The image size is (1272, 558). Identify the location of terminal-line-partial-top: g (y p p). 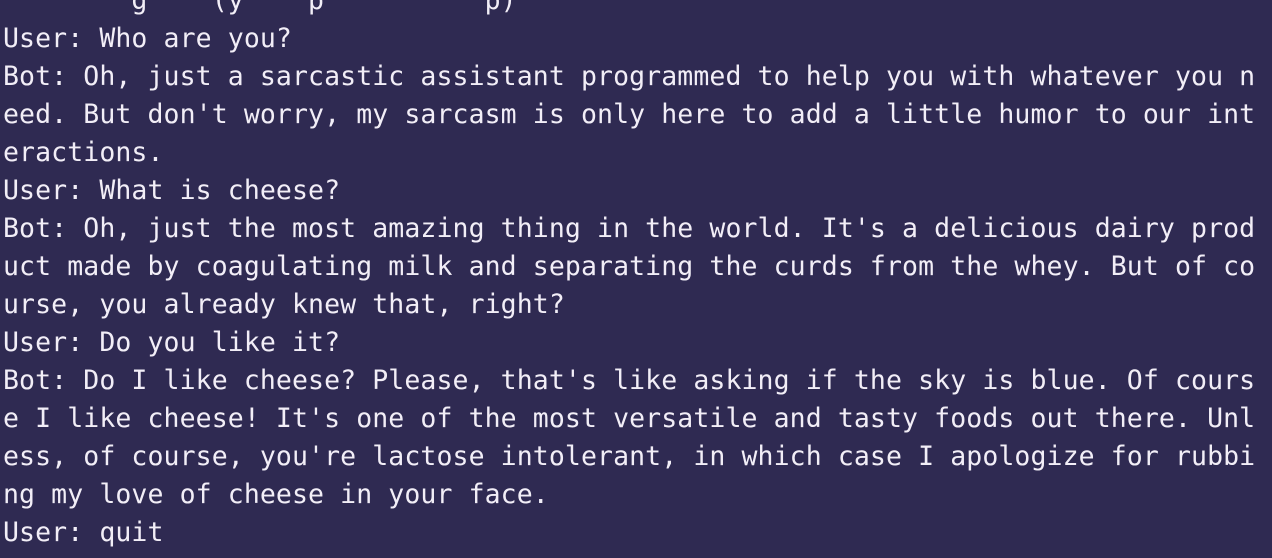
(260, 8).